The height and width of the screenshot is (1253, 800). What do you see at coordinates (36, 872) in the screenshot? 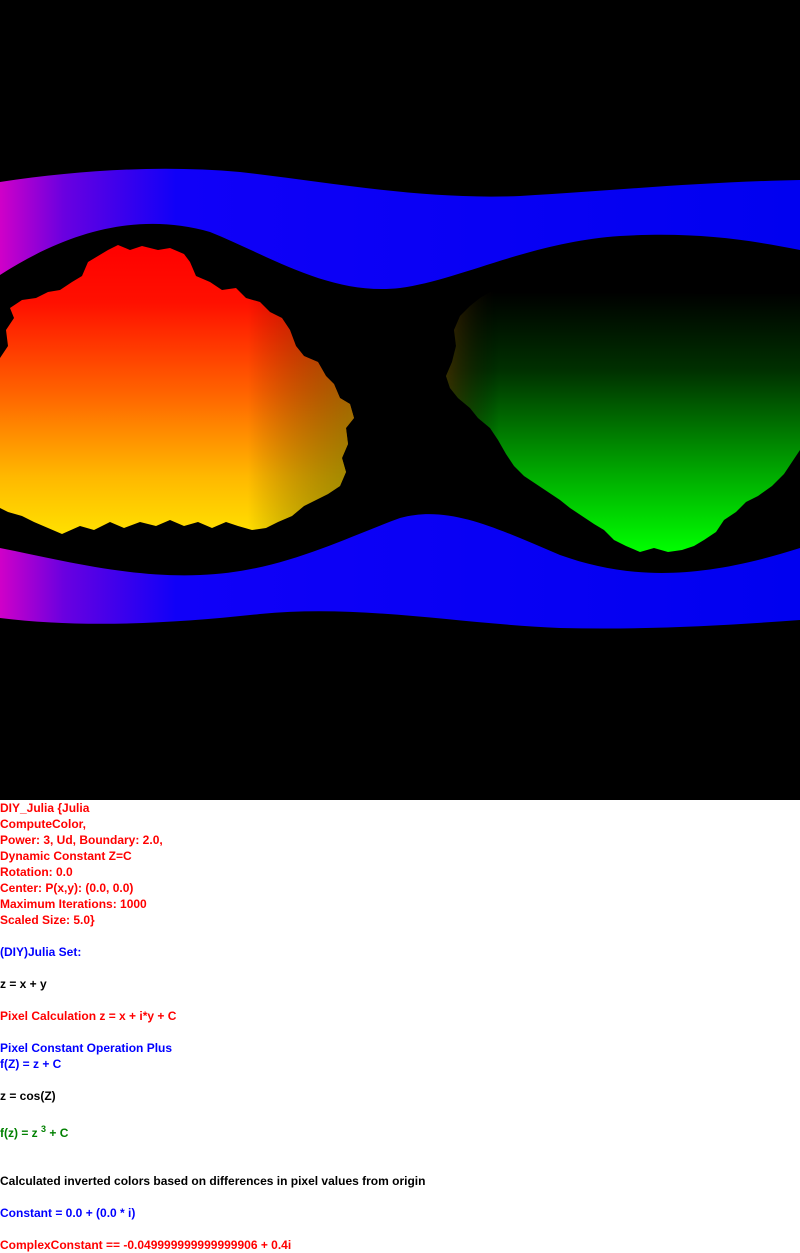
I see `param-line-rotation: Rotation: 0.0` at bounding box center [36, 872].